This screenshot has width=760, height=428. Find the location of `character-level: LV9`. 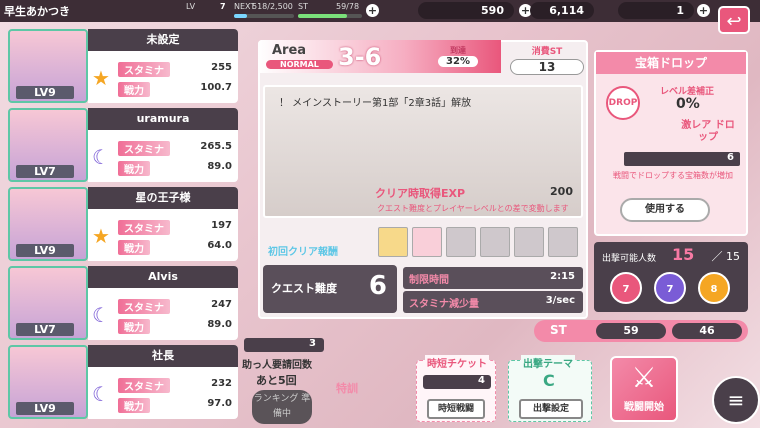

character-level: LV9 is located at coordinates (45, 92).